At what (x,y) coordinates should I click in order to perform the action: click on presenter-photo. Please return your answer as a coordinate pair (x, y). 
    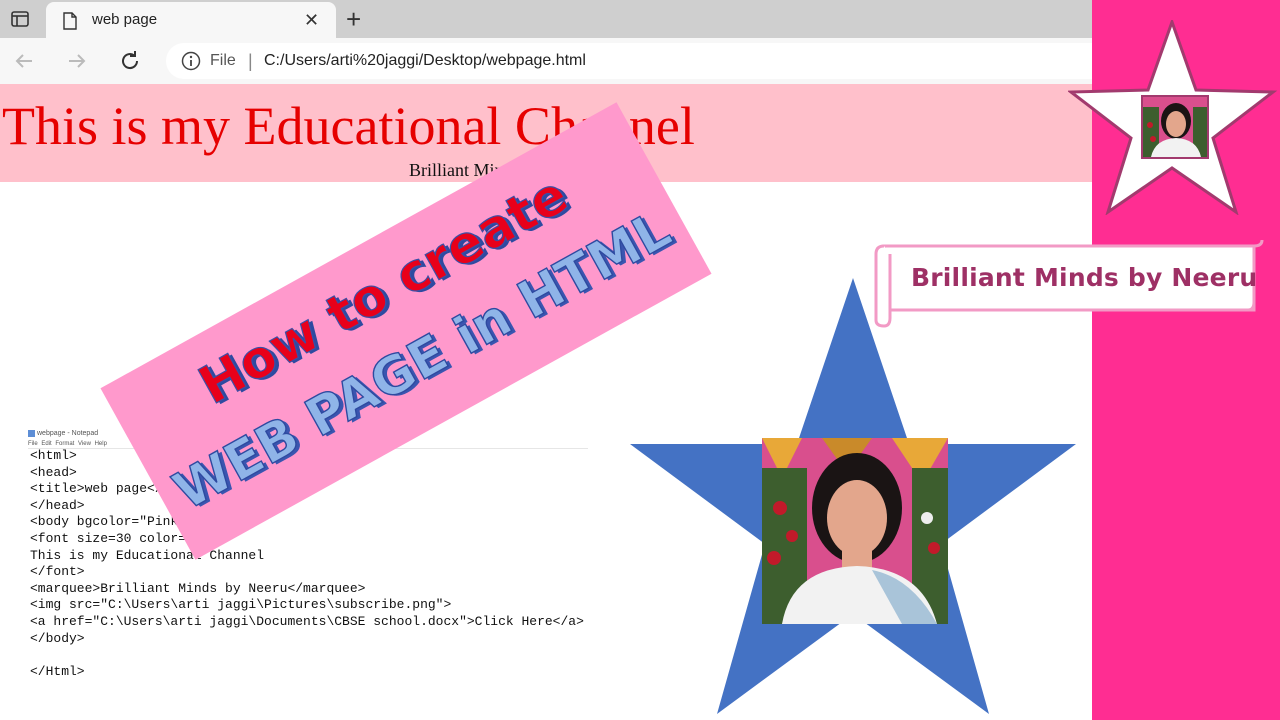
    Looking at the image, I should click on (855, 531).